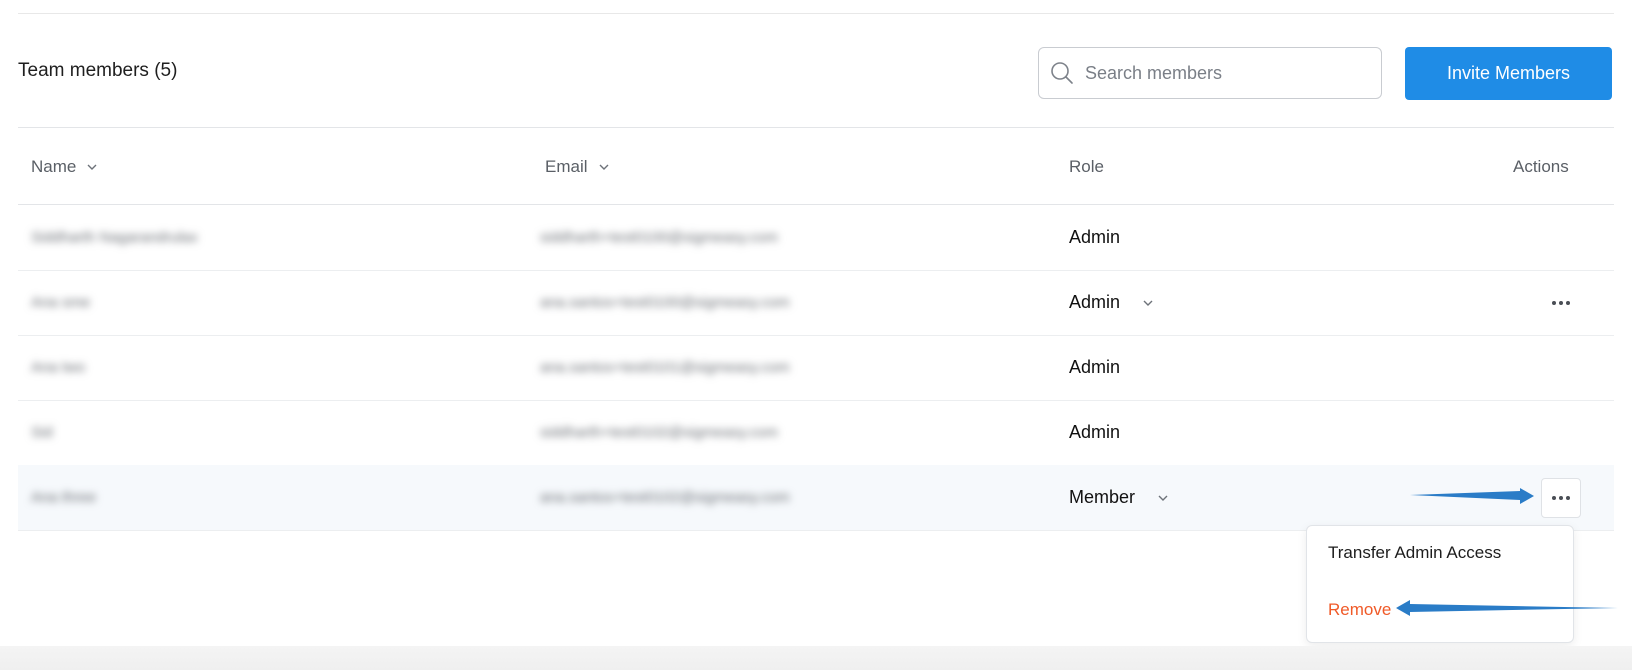 The image size is (1632, 670). I want to click on search-input, so click(1225, 73).